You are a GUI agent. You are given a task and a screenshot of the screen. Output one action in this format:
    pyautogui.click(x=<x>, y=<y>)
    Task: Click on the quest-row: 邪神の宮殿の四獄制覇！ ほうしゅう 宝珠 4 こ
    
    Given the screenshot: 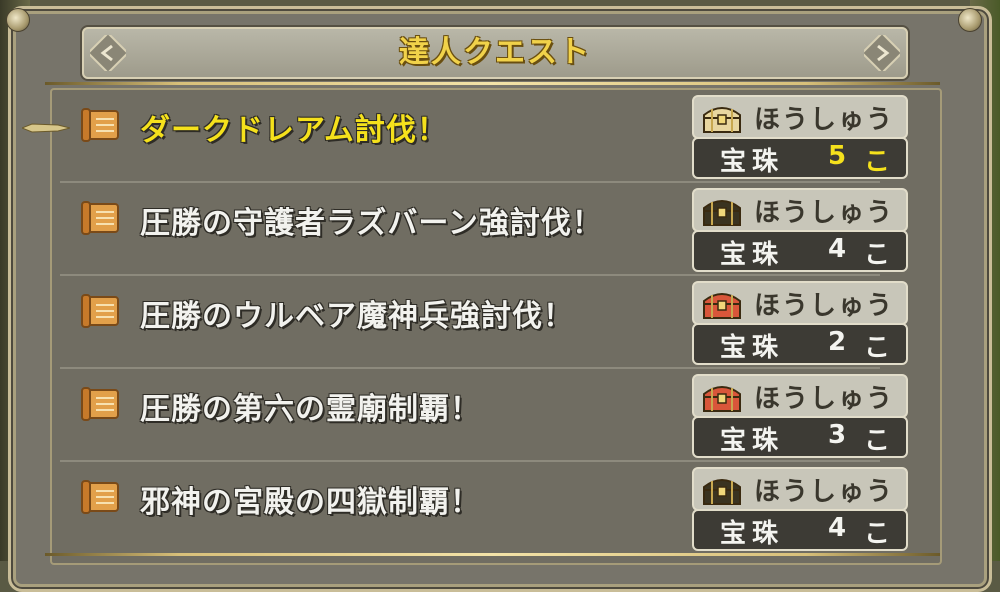 What is the action you would take?
    pyautogui.click(x=482, y=510)
    